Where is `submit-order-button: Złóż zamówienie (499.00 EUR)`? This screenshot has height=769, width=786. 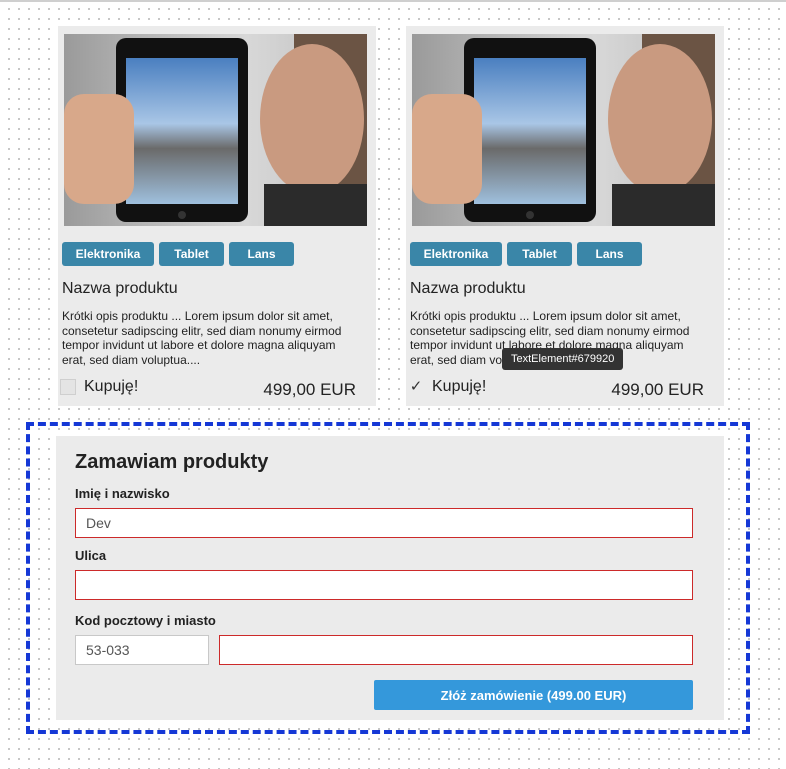 submit-order-button: Złóż zamówienie (499.00 EUR) is located at coordinates (533, 695).